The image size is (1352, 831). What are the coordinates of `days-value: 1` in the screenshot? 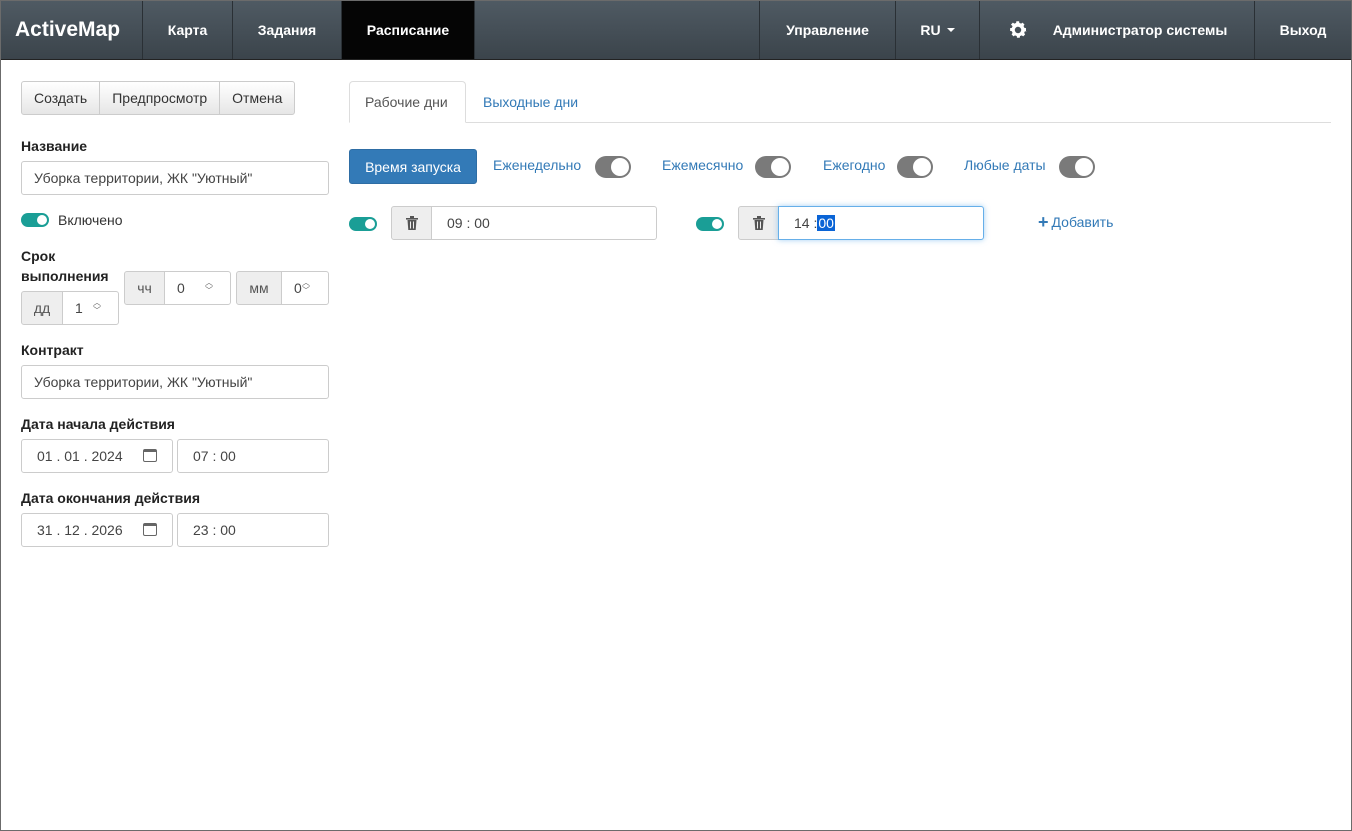 It's located at (79, 308).